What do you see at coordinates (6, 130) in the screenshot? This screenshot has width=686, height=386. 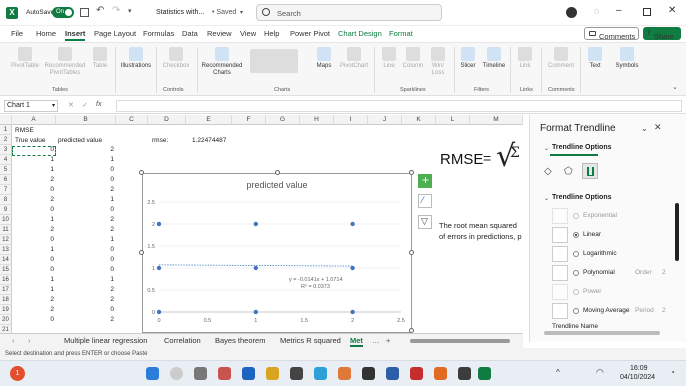 I see `row-header: 1` at bounding box center [6, 130].